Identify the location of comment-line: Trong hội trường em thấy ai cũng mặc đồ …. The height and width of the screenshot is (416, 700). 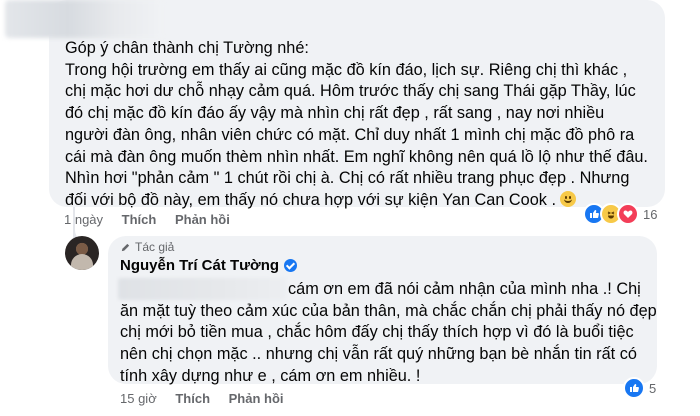
(346, 69).